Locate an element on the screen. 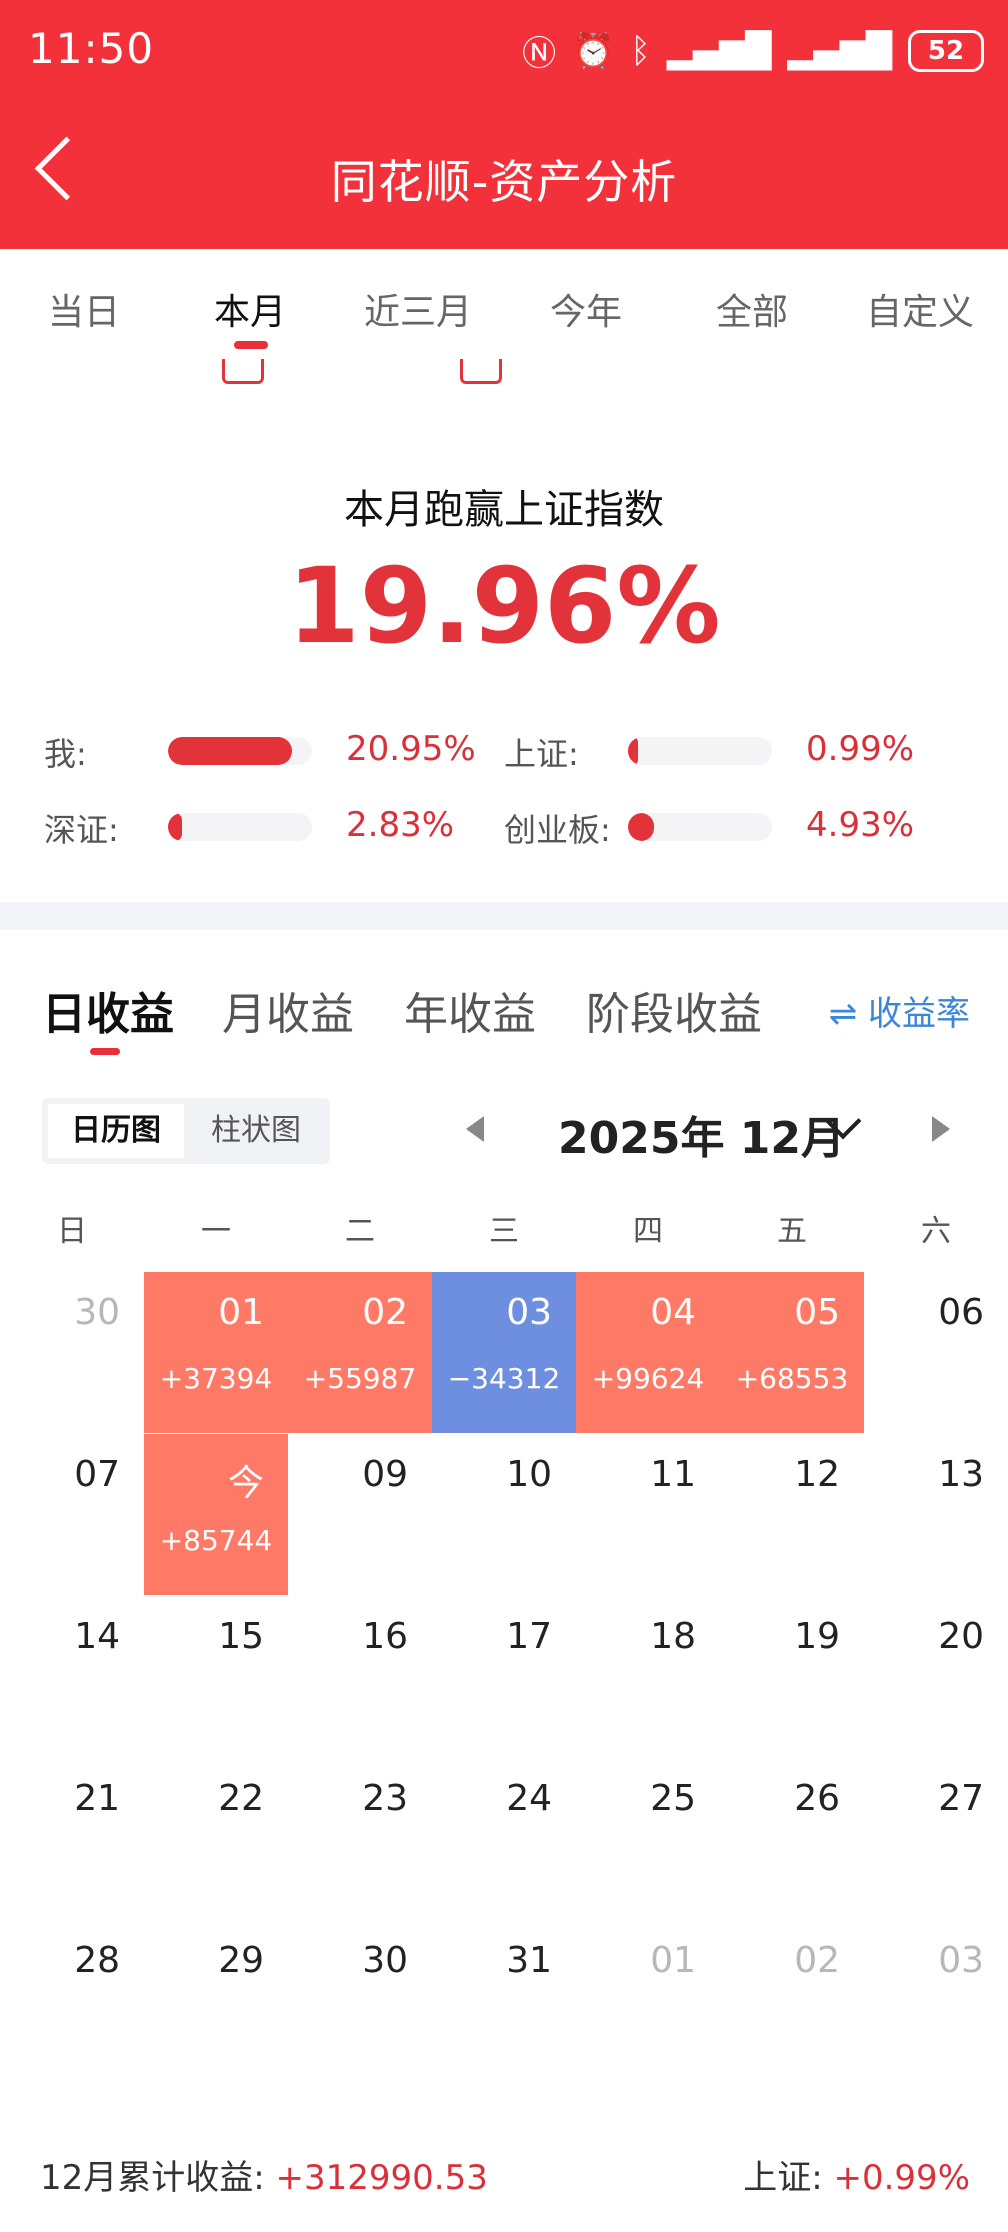 This screenshot has width=1008, height=2232. cmp-fill-shanghai is located at coordinates (633, 751).